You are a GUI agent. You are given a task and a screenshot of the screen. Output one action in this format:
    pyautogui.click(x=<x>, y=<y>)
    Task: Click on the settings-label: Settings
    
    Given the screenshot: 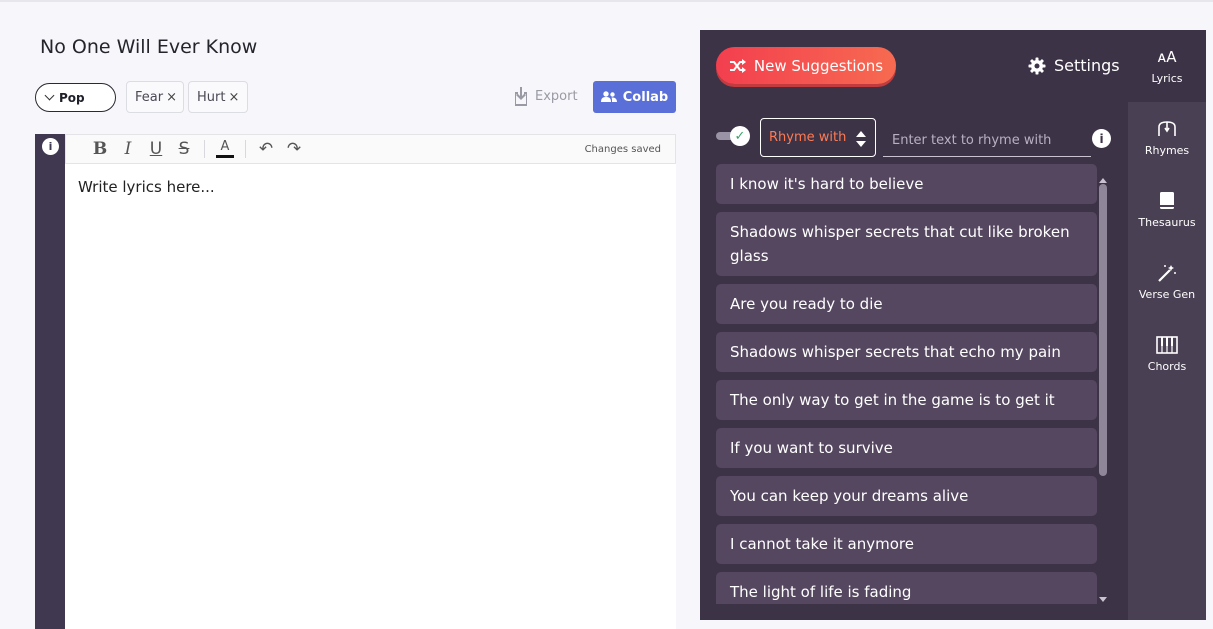 What is the action you would take?
    pyautogui.click(x=1087, y=65)
    